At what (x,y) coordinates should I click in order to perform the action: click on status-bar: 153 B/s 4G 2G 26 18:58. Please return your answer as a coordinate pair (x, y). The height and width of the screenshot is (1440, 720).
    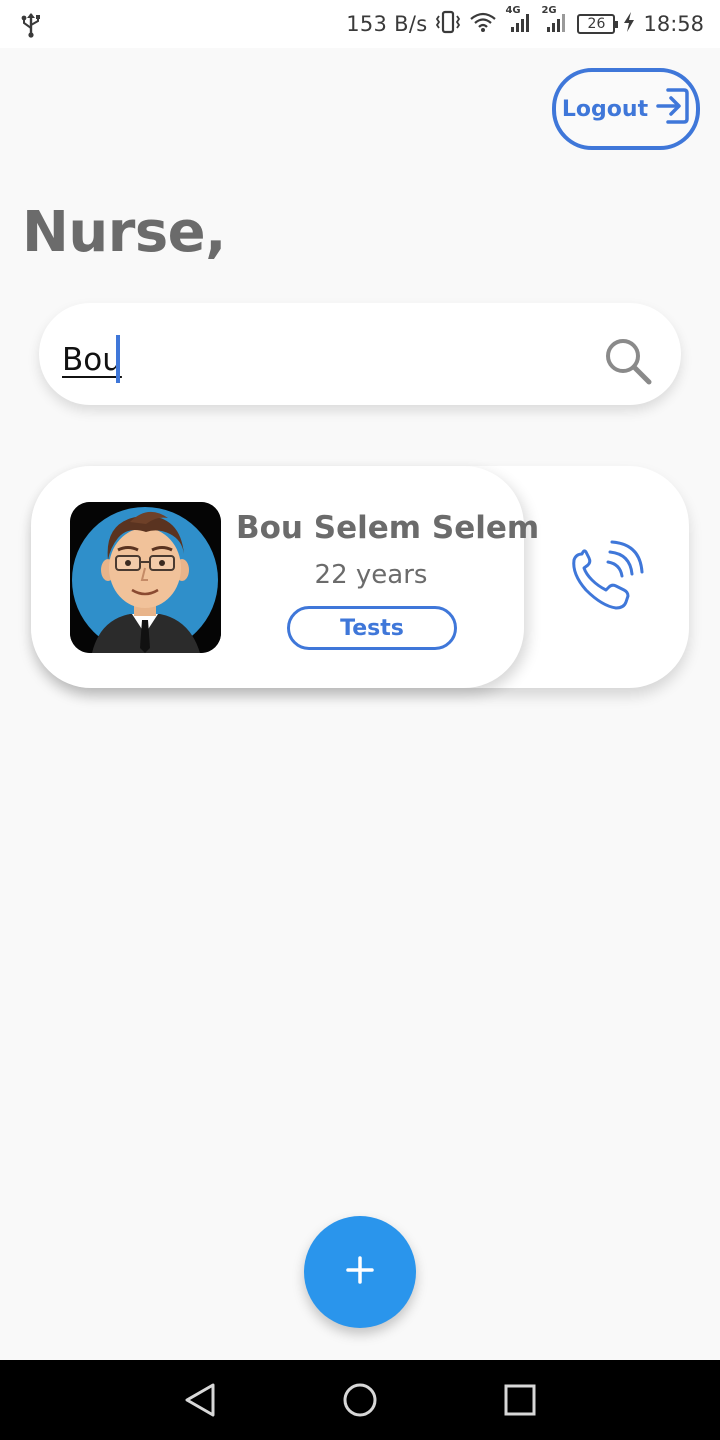
    Looking at the image, I should click on (360, 24).